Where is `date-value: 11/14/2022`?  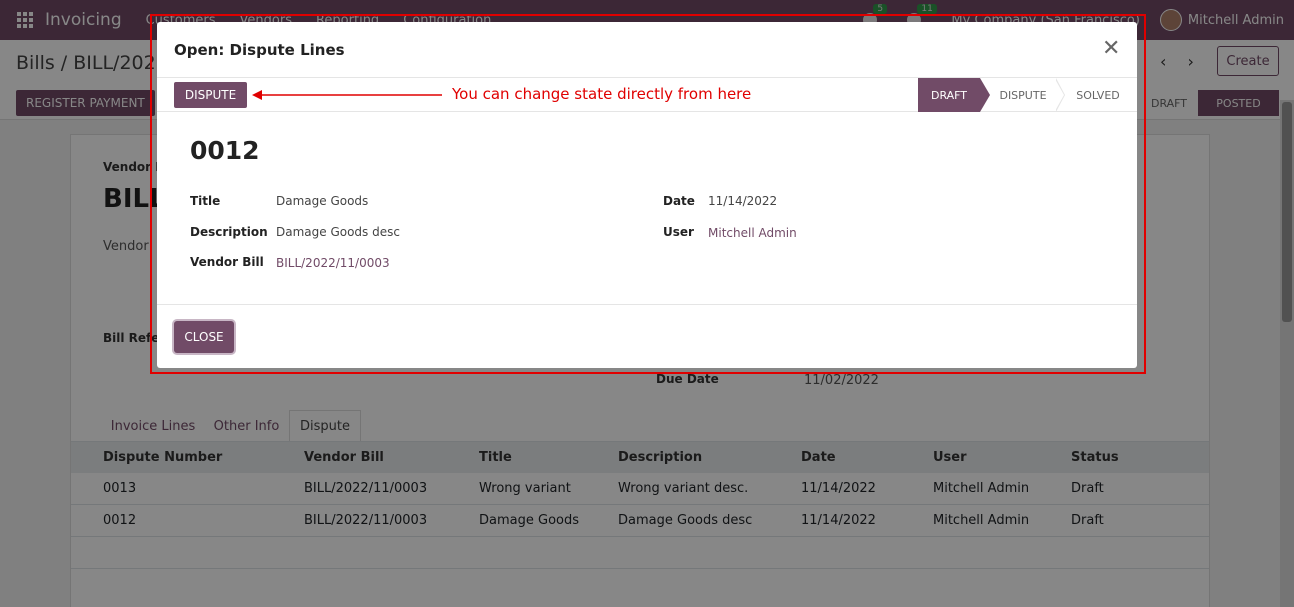 date-value: 11/14/2022 is located at coordinates (743, 201).